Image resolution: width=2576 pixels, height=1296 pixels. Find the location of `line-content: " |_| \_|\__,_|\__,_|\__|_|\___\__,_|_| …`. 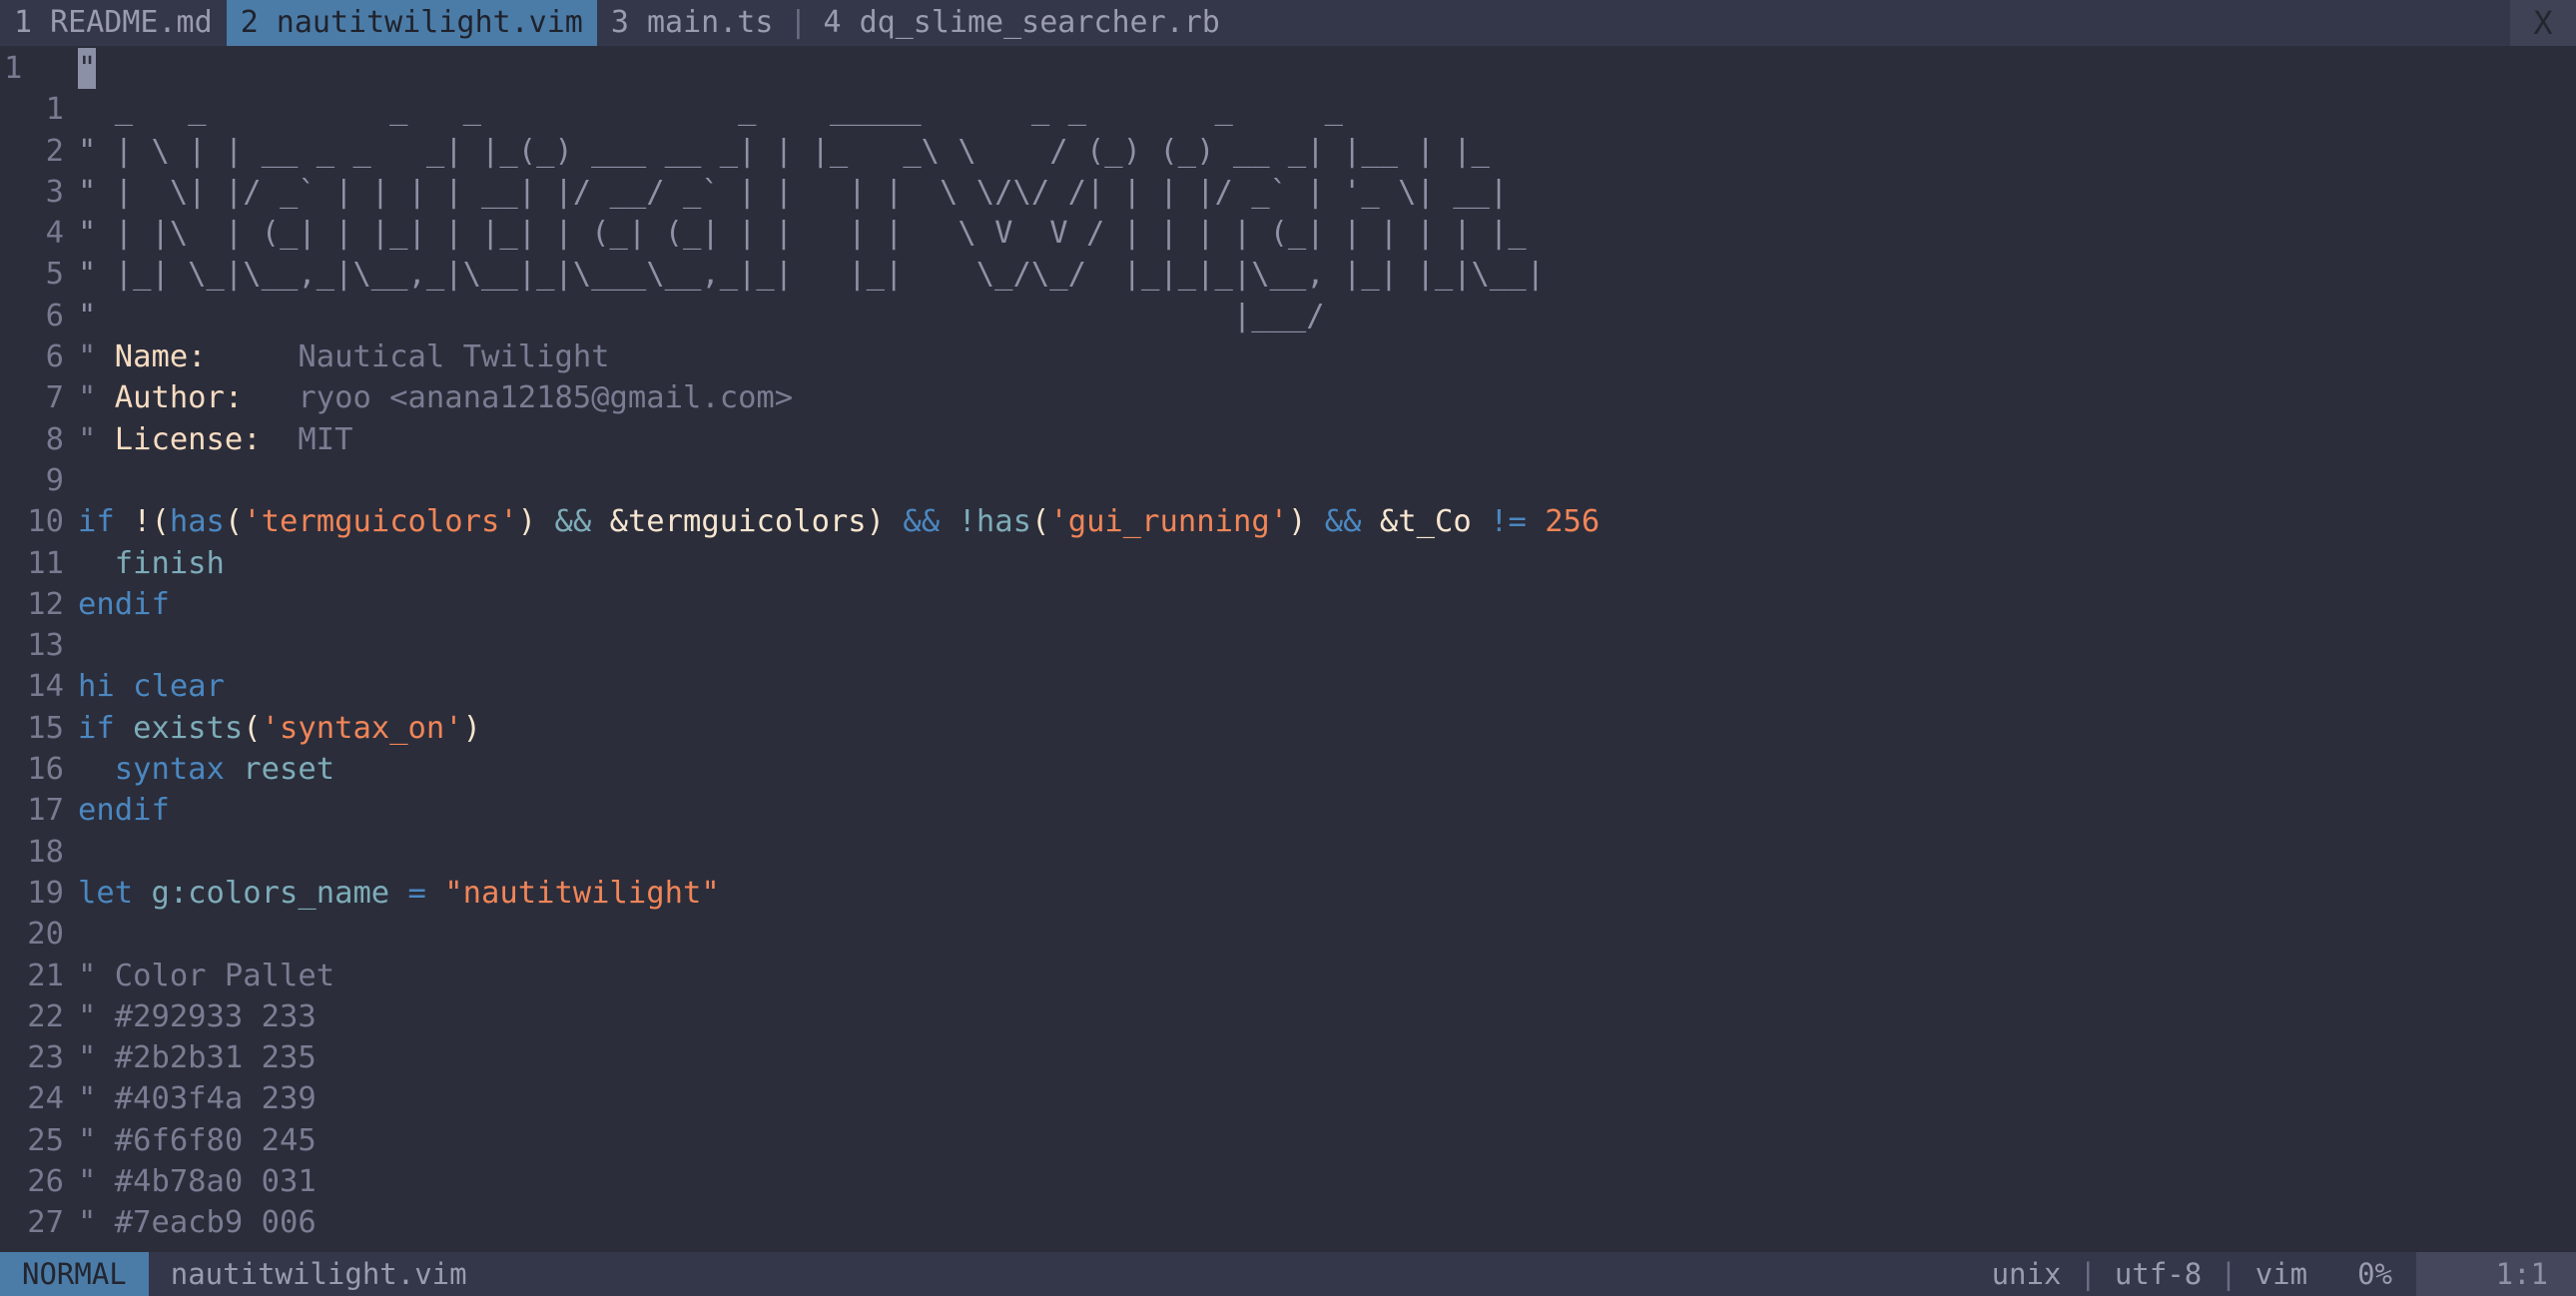

line-content: " |_| \_|\__,_|\__,_|\__|_|\___\__,_|_| … is located at coordinates (1327, 274).